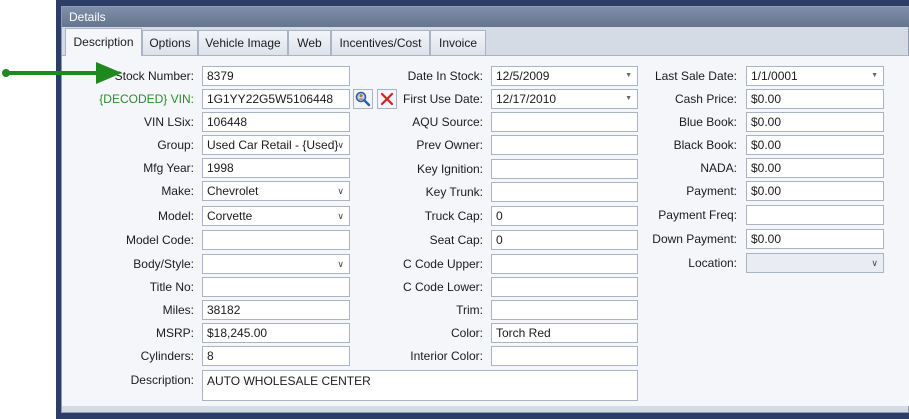 The width and height of the screenshot is (909, 419). Describe the element at coordinates (449, 169) in the screenshot. I see `key-ignition-label: Key Ignition:` at that location.